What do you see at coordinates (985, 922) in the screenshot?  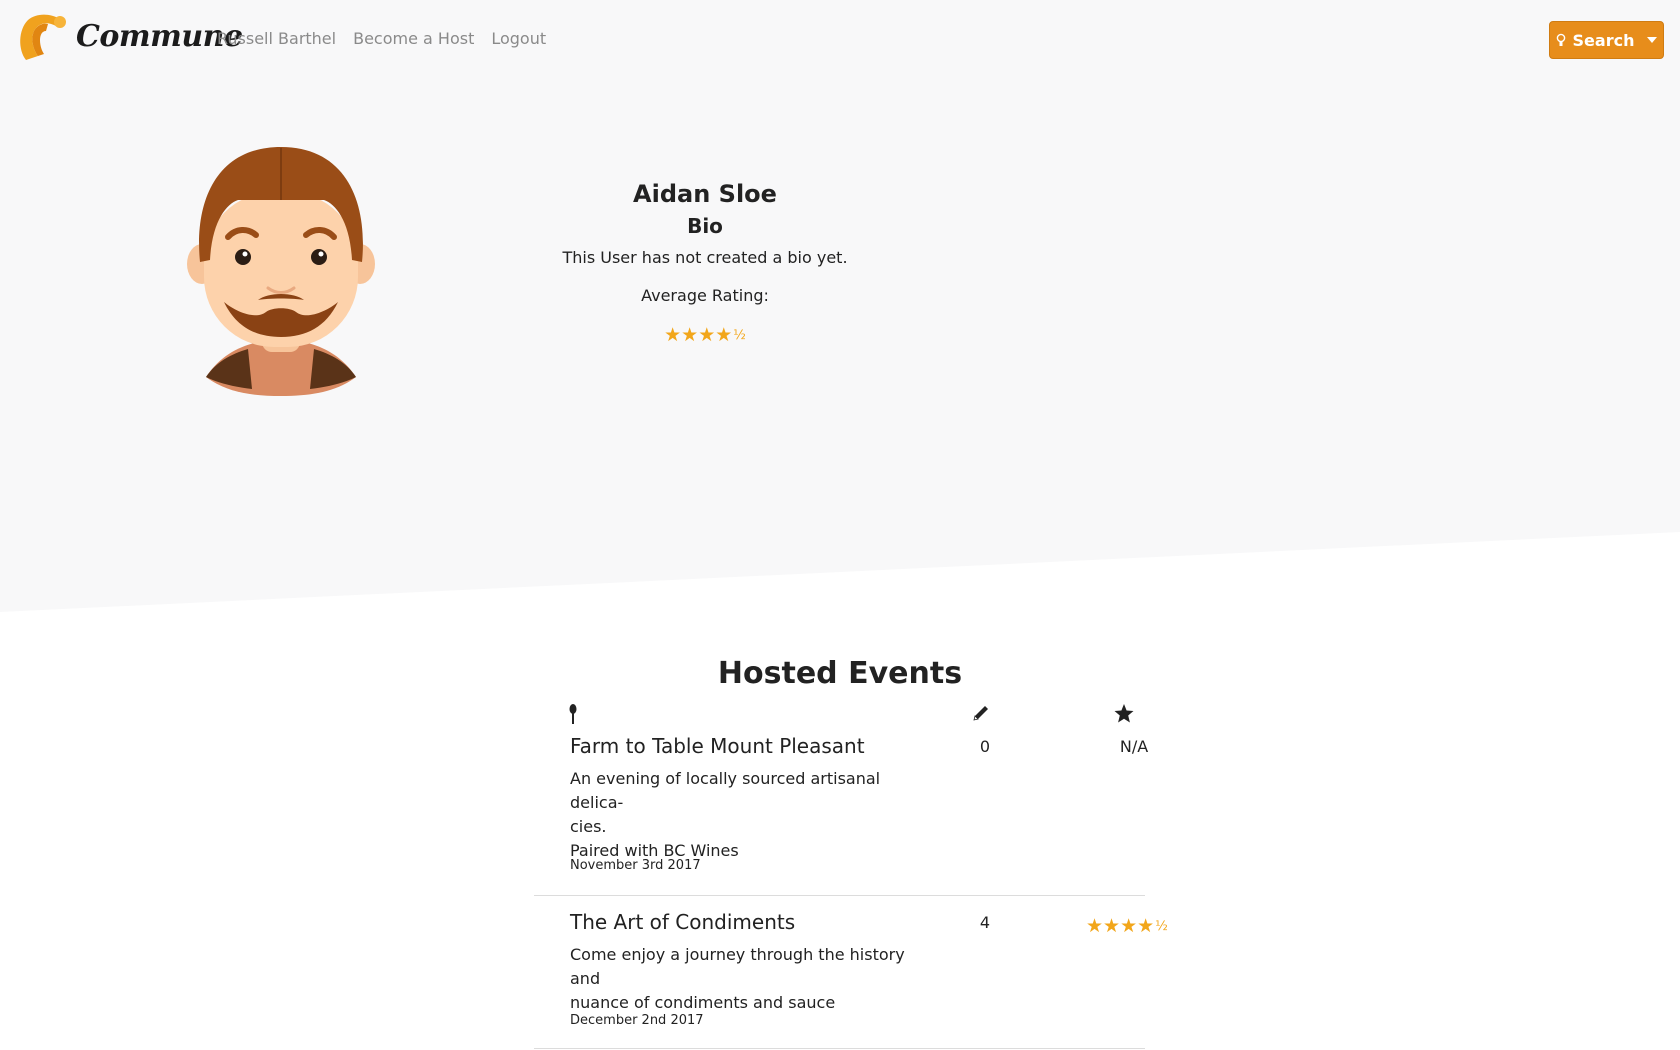 I see `event-count: 4` at bounding box center [985, 922].